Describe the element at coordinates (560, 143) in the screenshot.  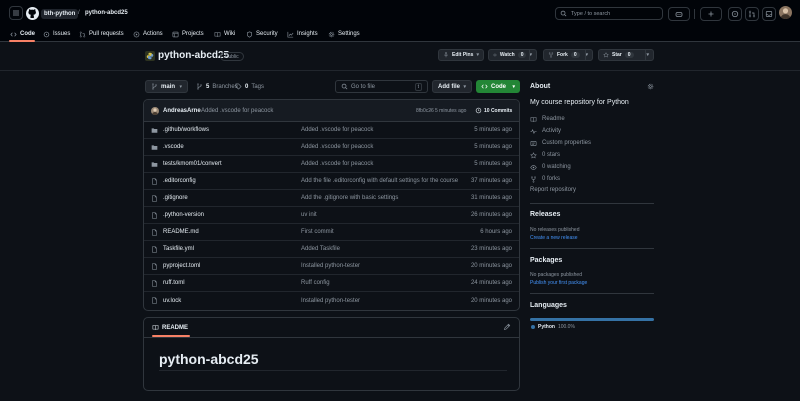
I see `custom-properties-link: Custom properties` at that location.